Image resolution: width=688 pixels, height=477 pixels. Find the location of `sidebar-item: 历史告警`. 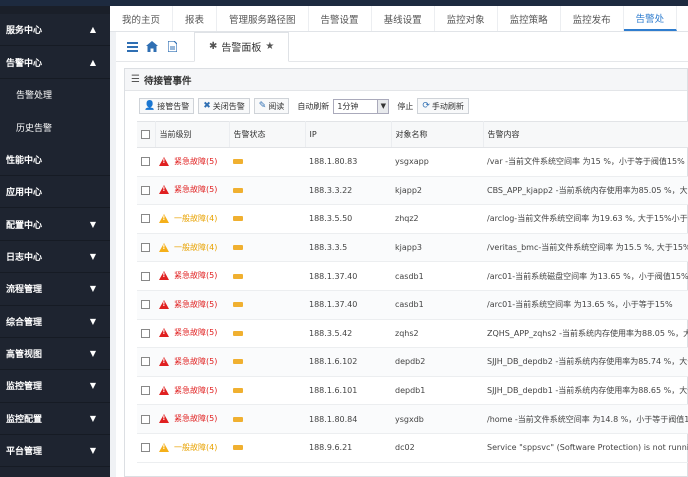

sidebar-item: 历史告警 is located at coordinates (55, 127).